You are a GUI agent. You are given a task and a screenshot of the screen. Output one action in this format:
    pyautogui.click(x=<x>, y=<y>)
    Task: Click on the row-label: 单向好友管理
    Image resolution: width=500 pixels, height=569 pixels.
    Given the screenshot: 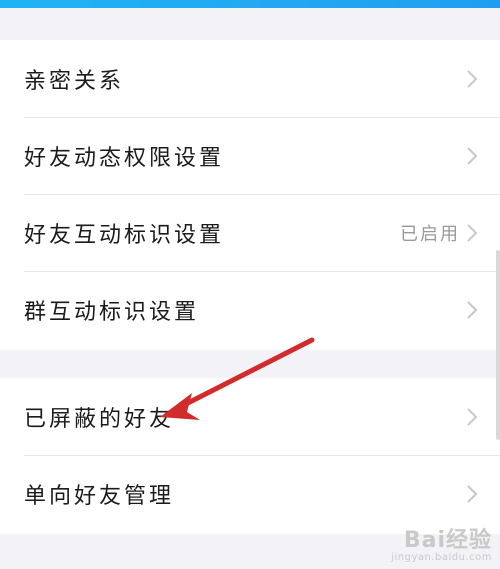 What is the action you would take?
    pyautogui.click(x=99, y=496)
    